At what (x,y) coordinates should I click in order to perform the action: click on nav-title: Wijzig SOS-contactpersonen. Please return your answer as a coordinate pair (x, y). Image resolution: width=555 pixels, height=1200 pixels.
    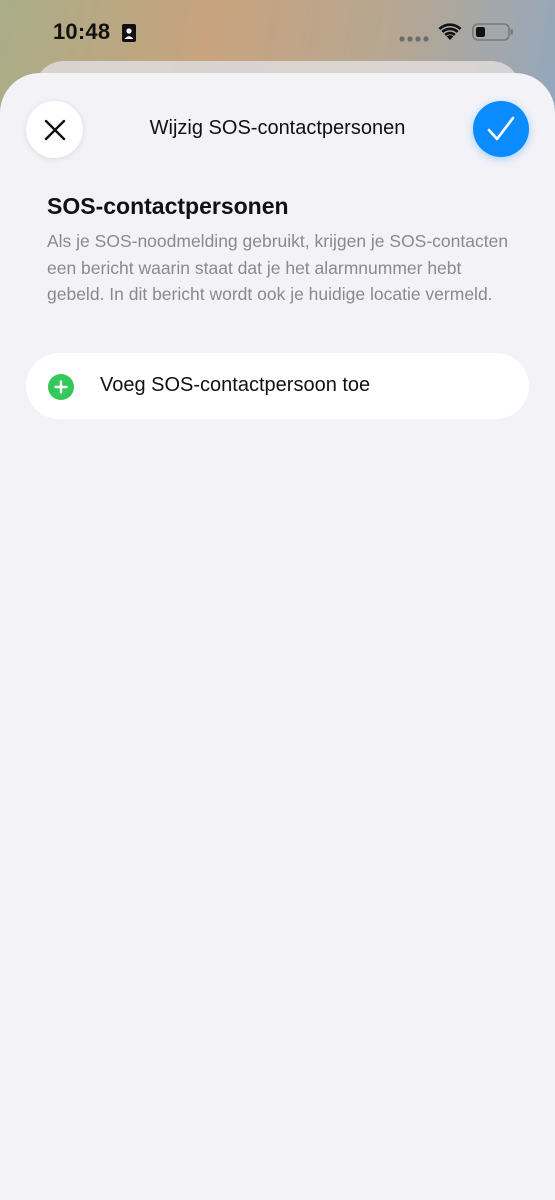
    Looking at the image, I should click on (277, 128).